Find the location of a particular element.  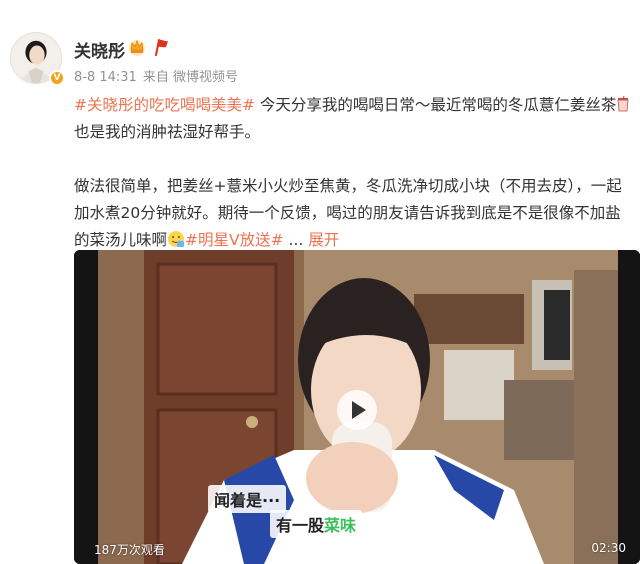

post-time: 8-8 14:31 is located at coordinates (105, 77).